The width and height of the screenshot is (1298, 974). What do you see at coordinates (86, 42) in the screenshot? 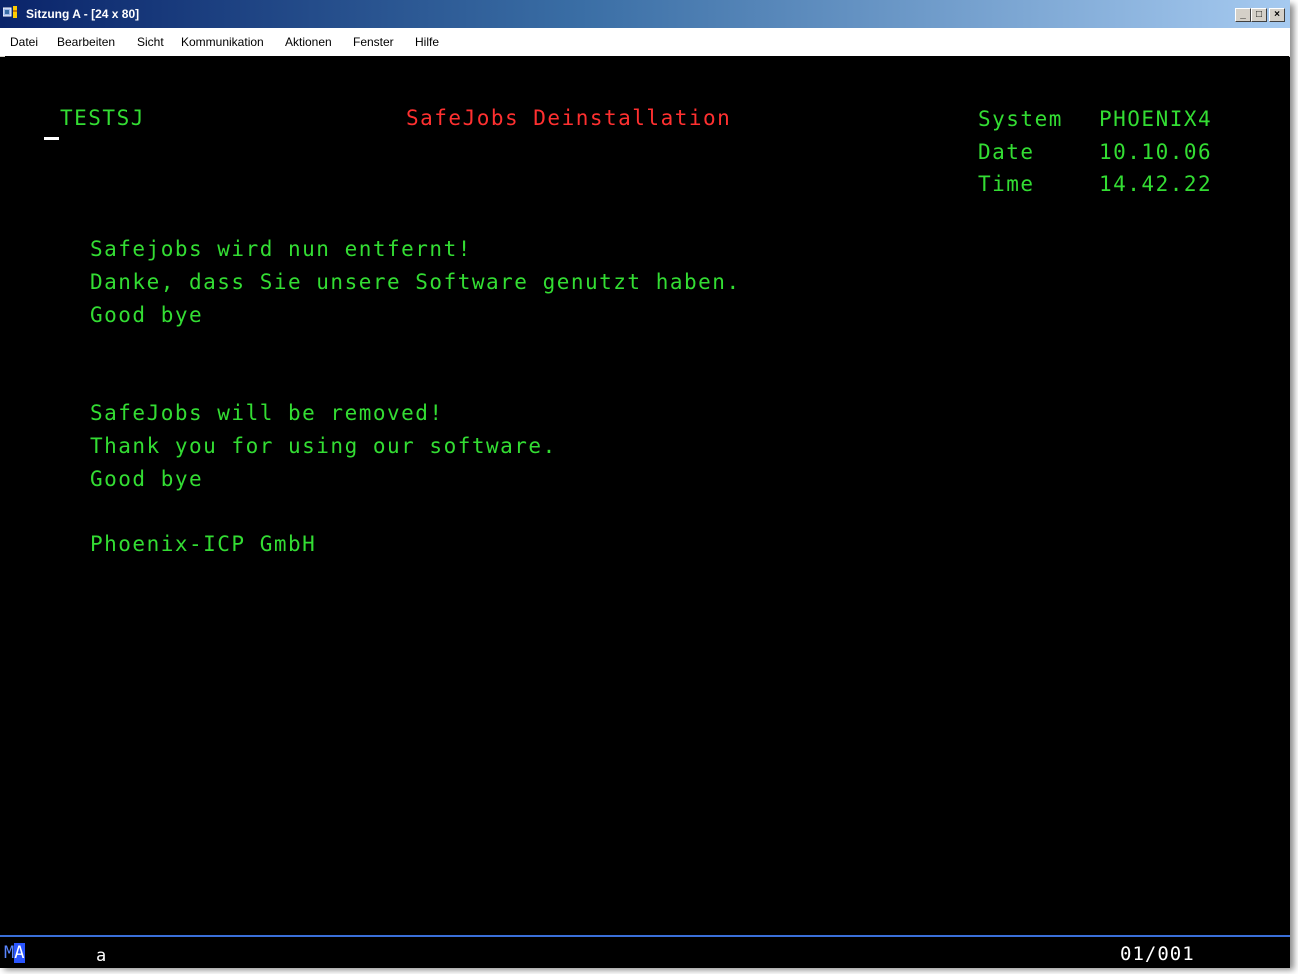
I see `menu-bearbeiten: Bearbeiten` at bounding box center [86, 42].